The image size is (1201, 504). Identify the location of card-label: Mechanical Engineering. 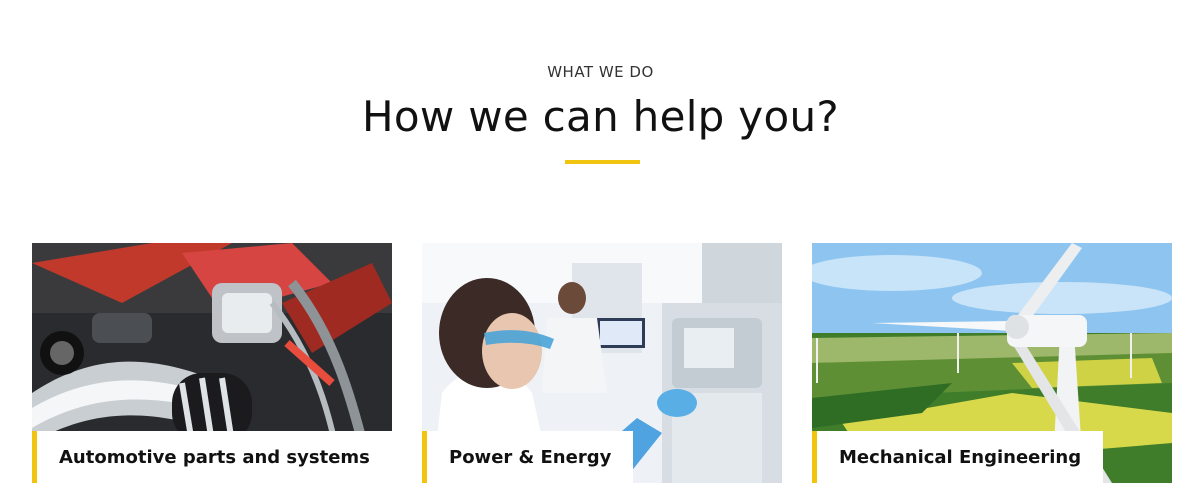
(958, 457).